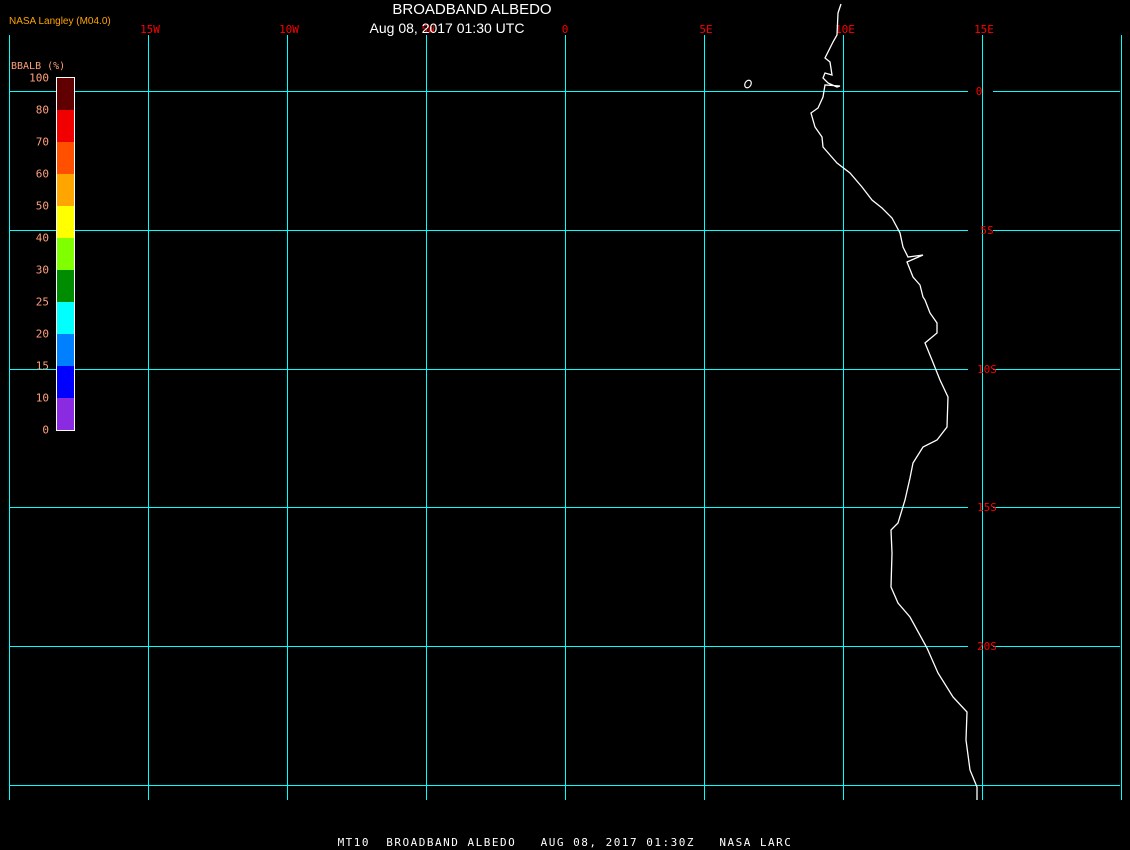 This screenshot has width=1130, height=850. Describe the element at coordinates (447, 28) in the screenshot. I see `map-timestamp: Aug 08, 2017 01:30 UTC` at that location.